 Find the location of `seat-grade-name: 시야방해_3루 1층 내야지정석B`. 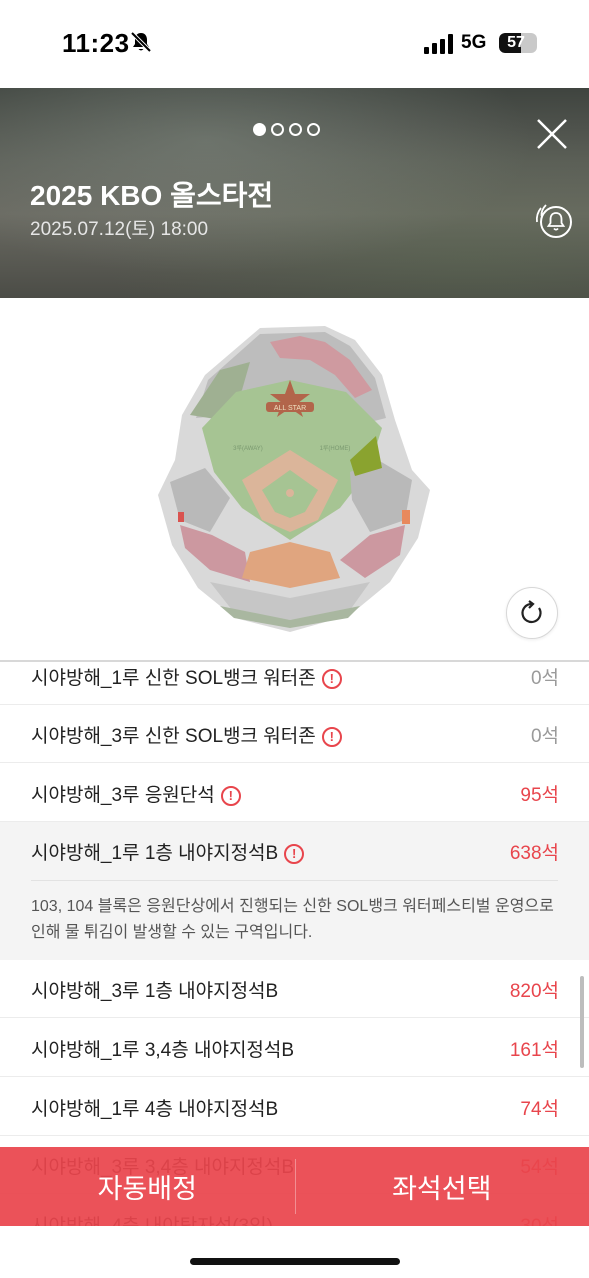

seat-grade-name: 시야방해_3루 1층 내야지정석B is located at coordinates (154, 989).